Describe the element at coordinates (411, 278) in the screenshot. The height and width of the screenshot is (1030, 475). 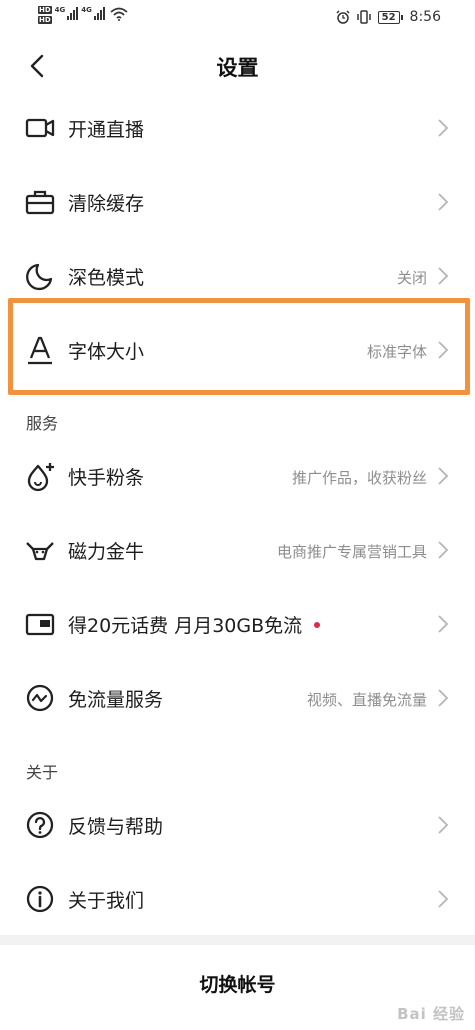
I see `dark-mode-value: 关闭` at that location.